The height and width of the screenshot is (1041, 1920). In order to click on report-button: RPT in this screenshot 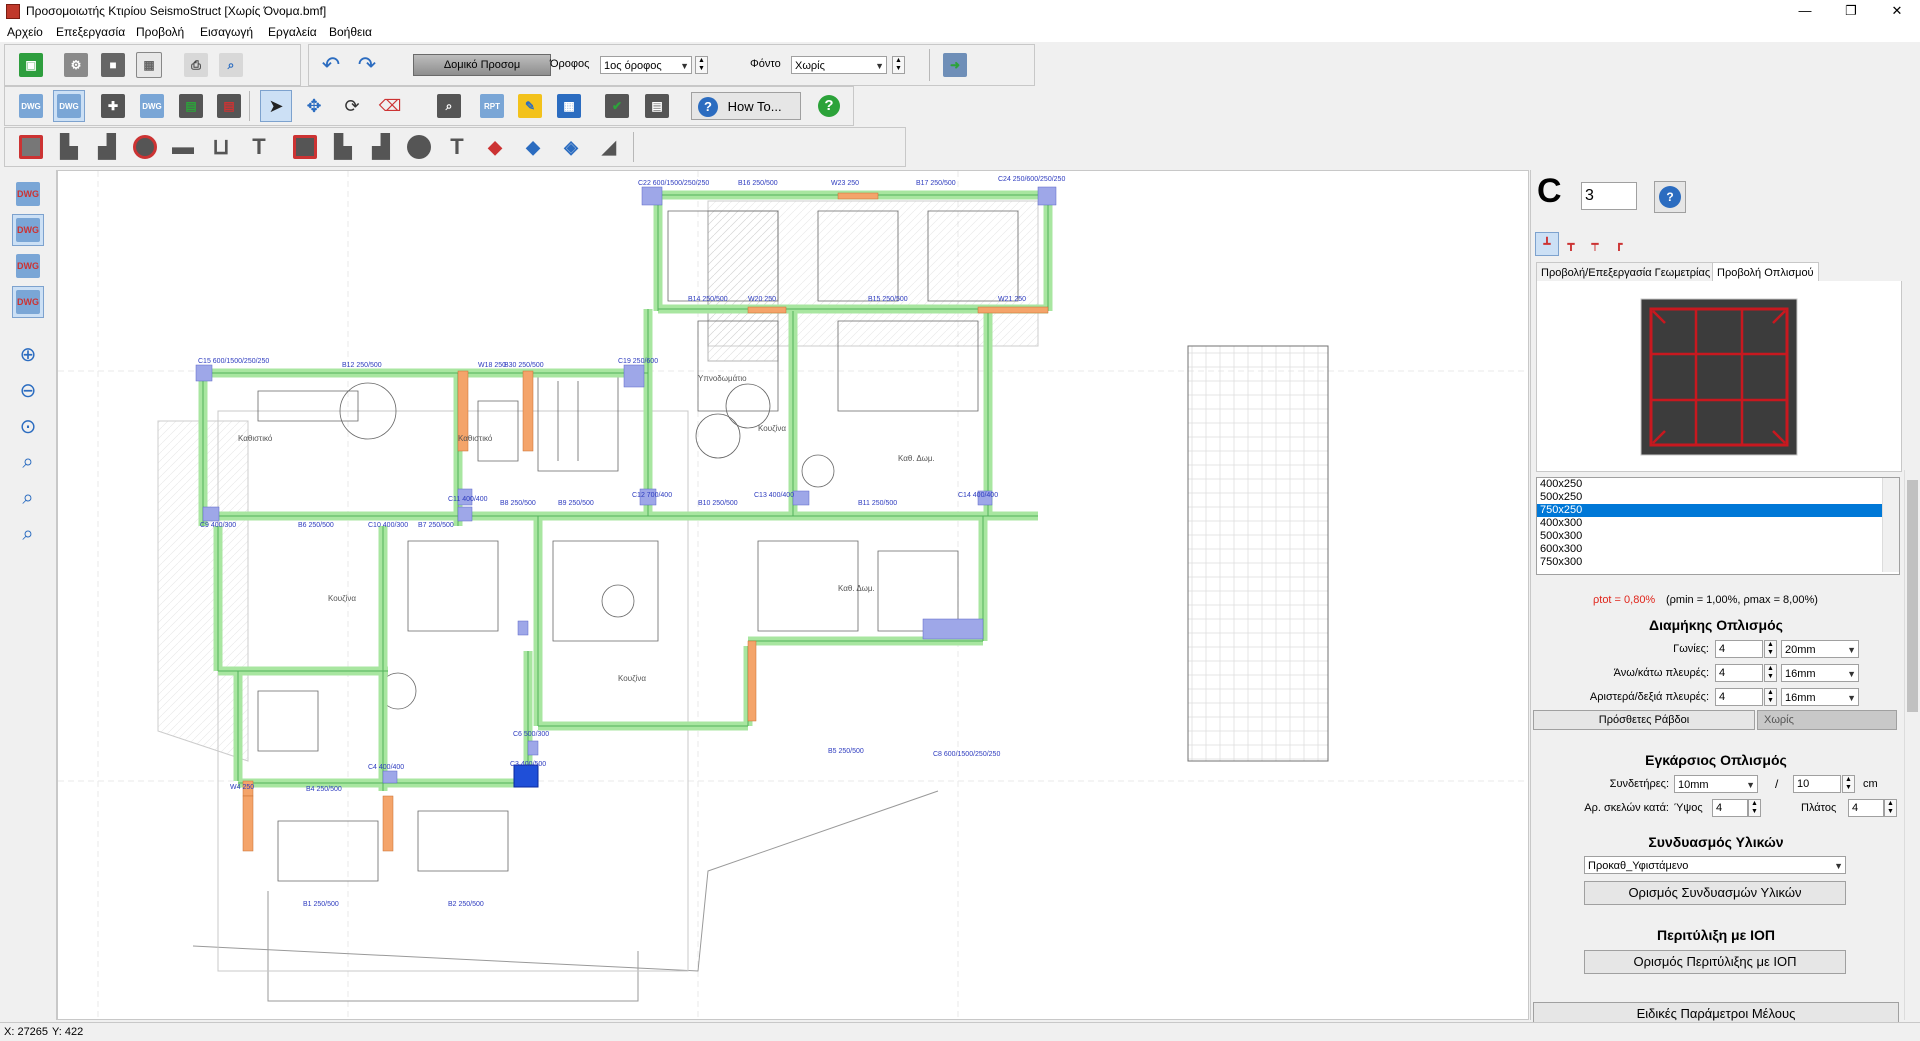, I will do `click(492, 106)`.